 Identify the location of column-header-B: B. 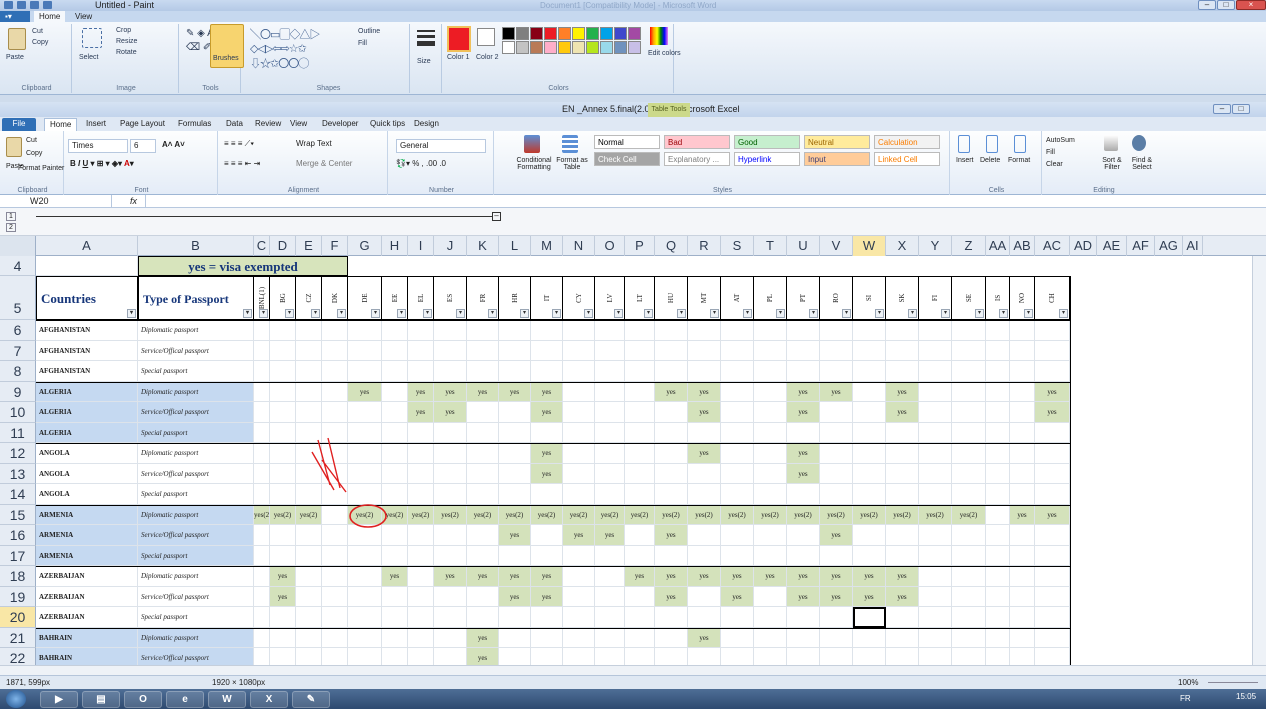
(196, 246).